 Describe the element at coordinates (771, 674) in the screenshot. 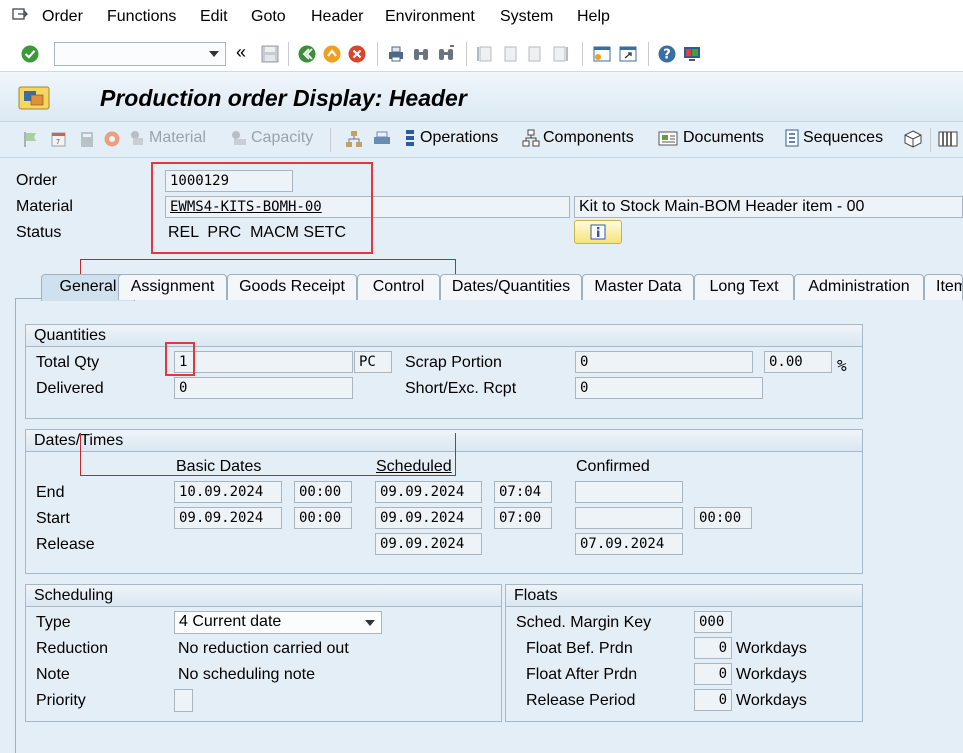

I see `float-after-unit: Workdays` at that location.